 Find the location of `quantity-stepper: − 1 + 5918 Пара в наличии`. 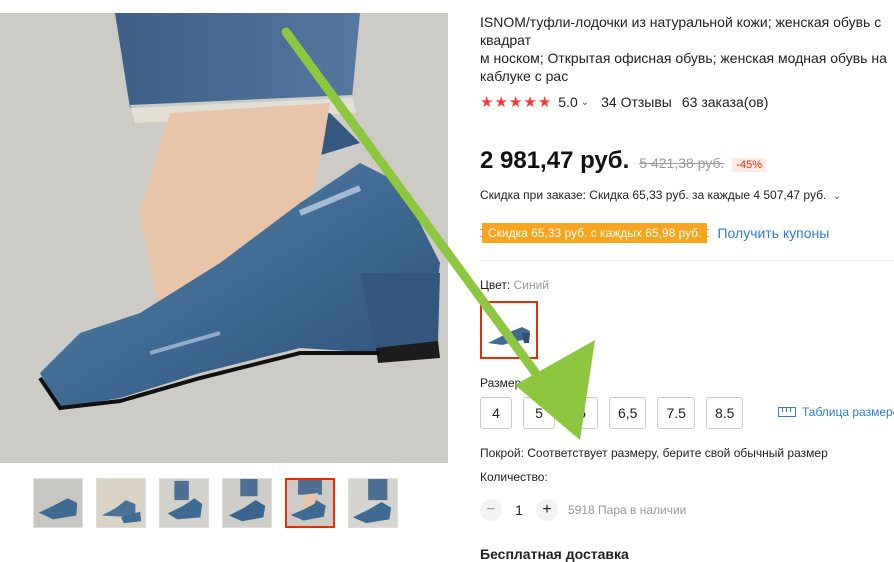

quantity-stepper: − 1 + 5918 Пара в наличии is located at coordinates (583, 510).